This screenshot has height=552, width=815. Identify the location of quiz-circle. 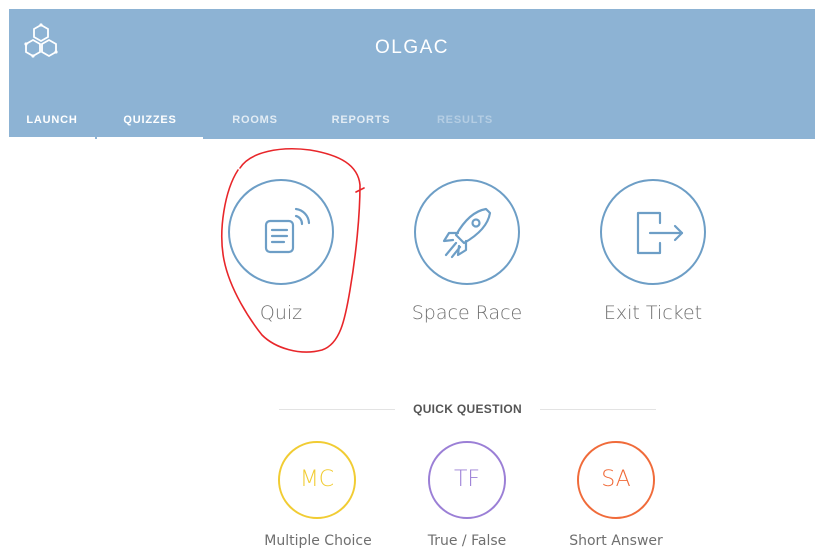
(281, 232).